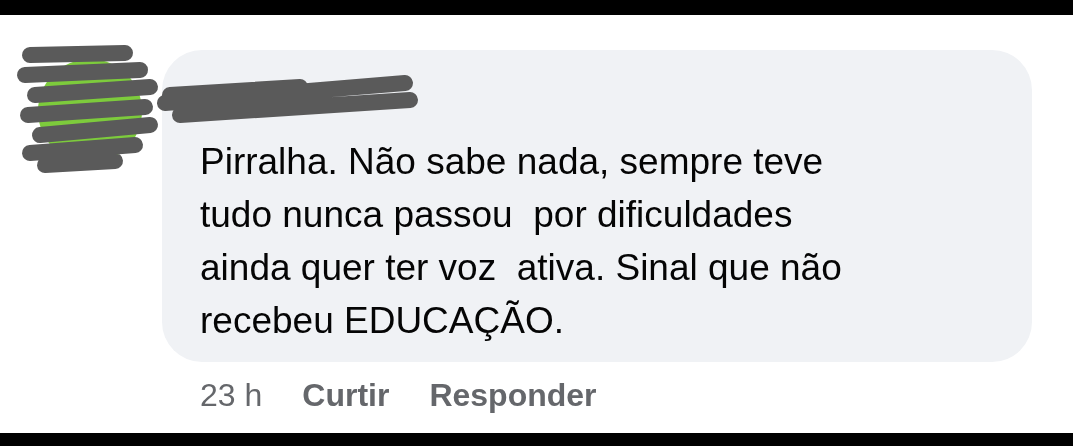 This screenshot has height=446, width=1073. What do you see at coordinates (513, 395) in the screenshot?
I see `comment-action-link: Responder` at bounding box center [513, 395].